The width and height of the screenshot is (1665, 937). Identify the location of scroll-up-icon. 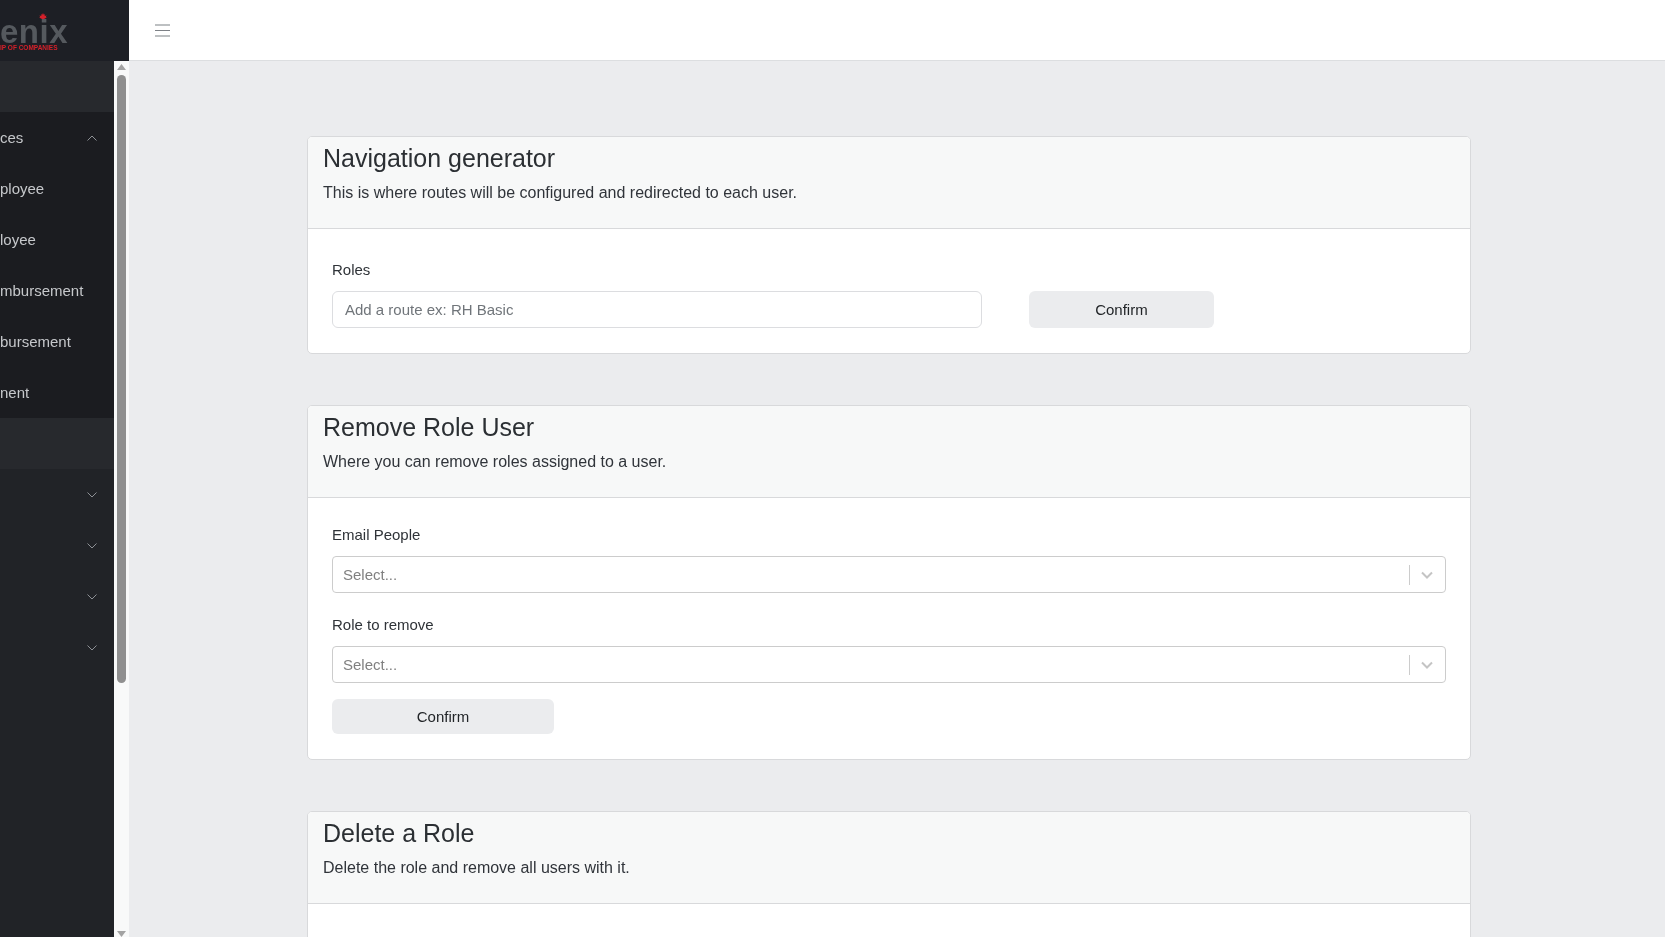
(121, 67).